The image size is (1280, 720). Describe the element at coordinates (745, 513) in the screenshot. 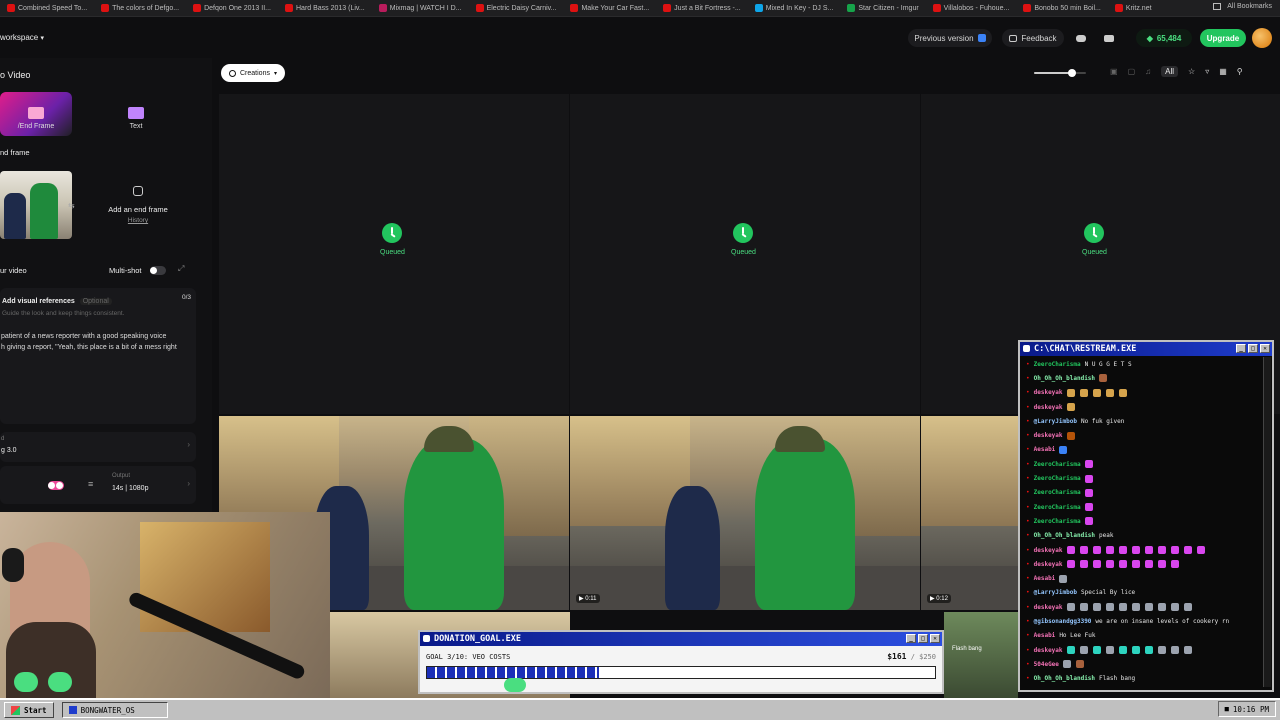

I see `video-thumbnail: ▶ 0:11` at that location.